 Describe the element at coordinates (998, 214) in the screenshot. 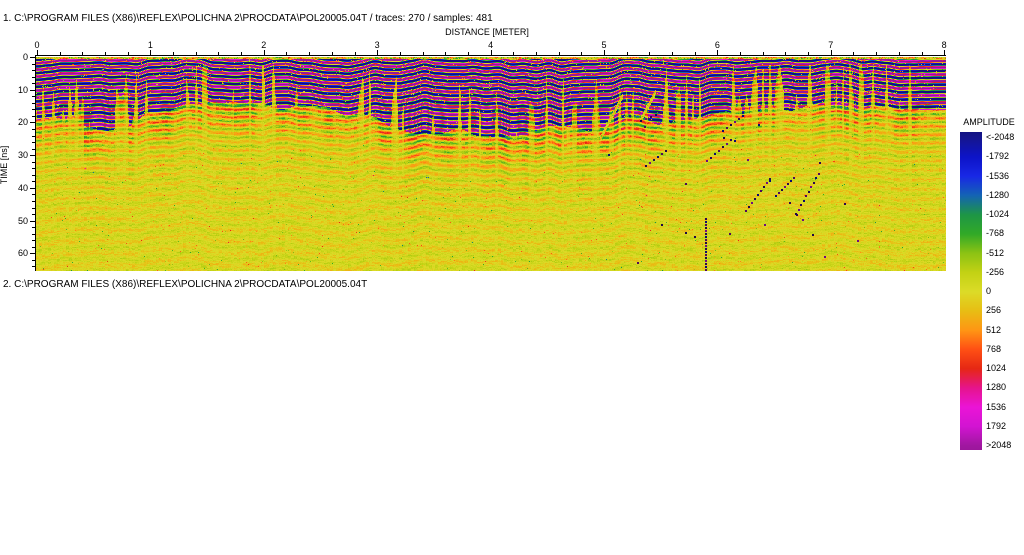

I see `colorbar-tick-label: -1024` at that location.